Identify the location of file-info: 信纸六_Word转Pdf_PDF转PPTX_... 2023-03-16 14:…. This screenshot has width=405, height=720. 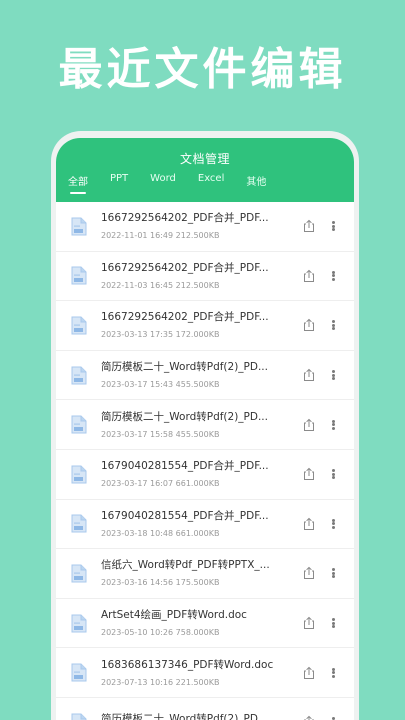
(197, 573).